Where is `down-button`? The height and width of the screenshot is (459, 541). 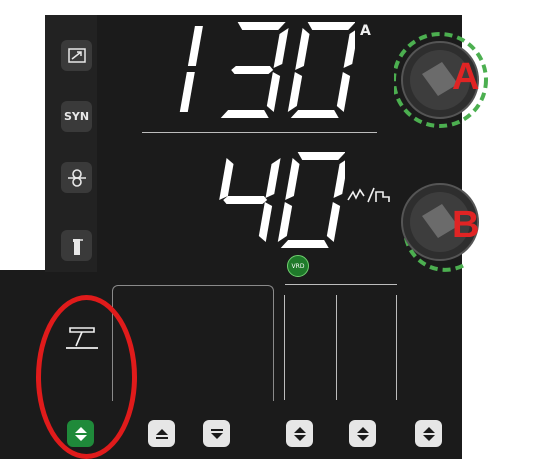 down-button is located at coordinates (216, 433).